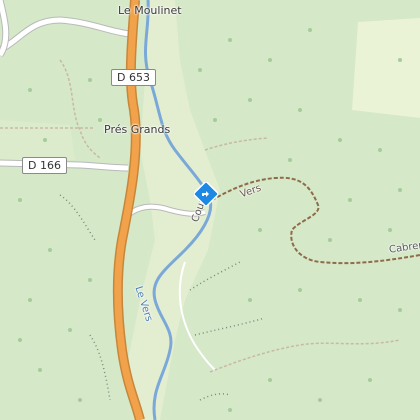  I want to click on directions-sign-icon, so click(206, 194).